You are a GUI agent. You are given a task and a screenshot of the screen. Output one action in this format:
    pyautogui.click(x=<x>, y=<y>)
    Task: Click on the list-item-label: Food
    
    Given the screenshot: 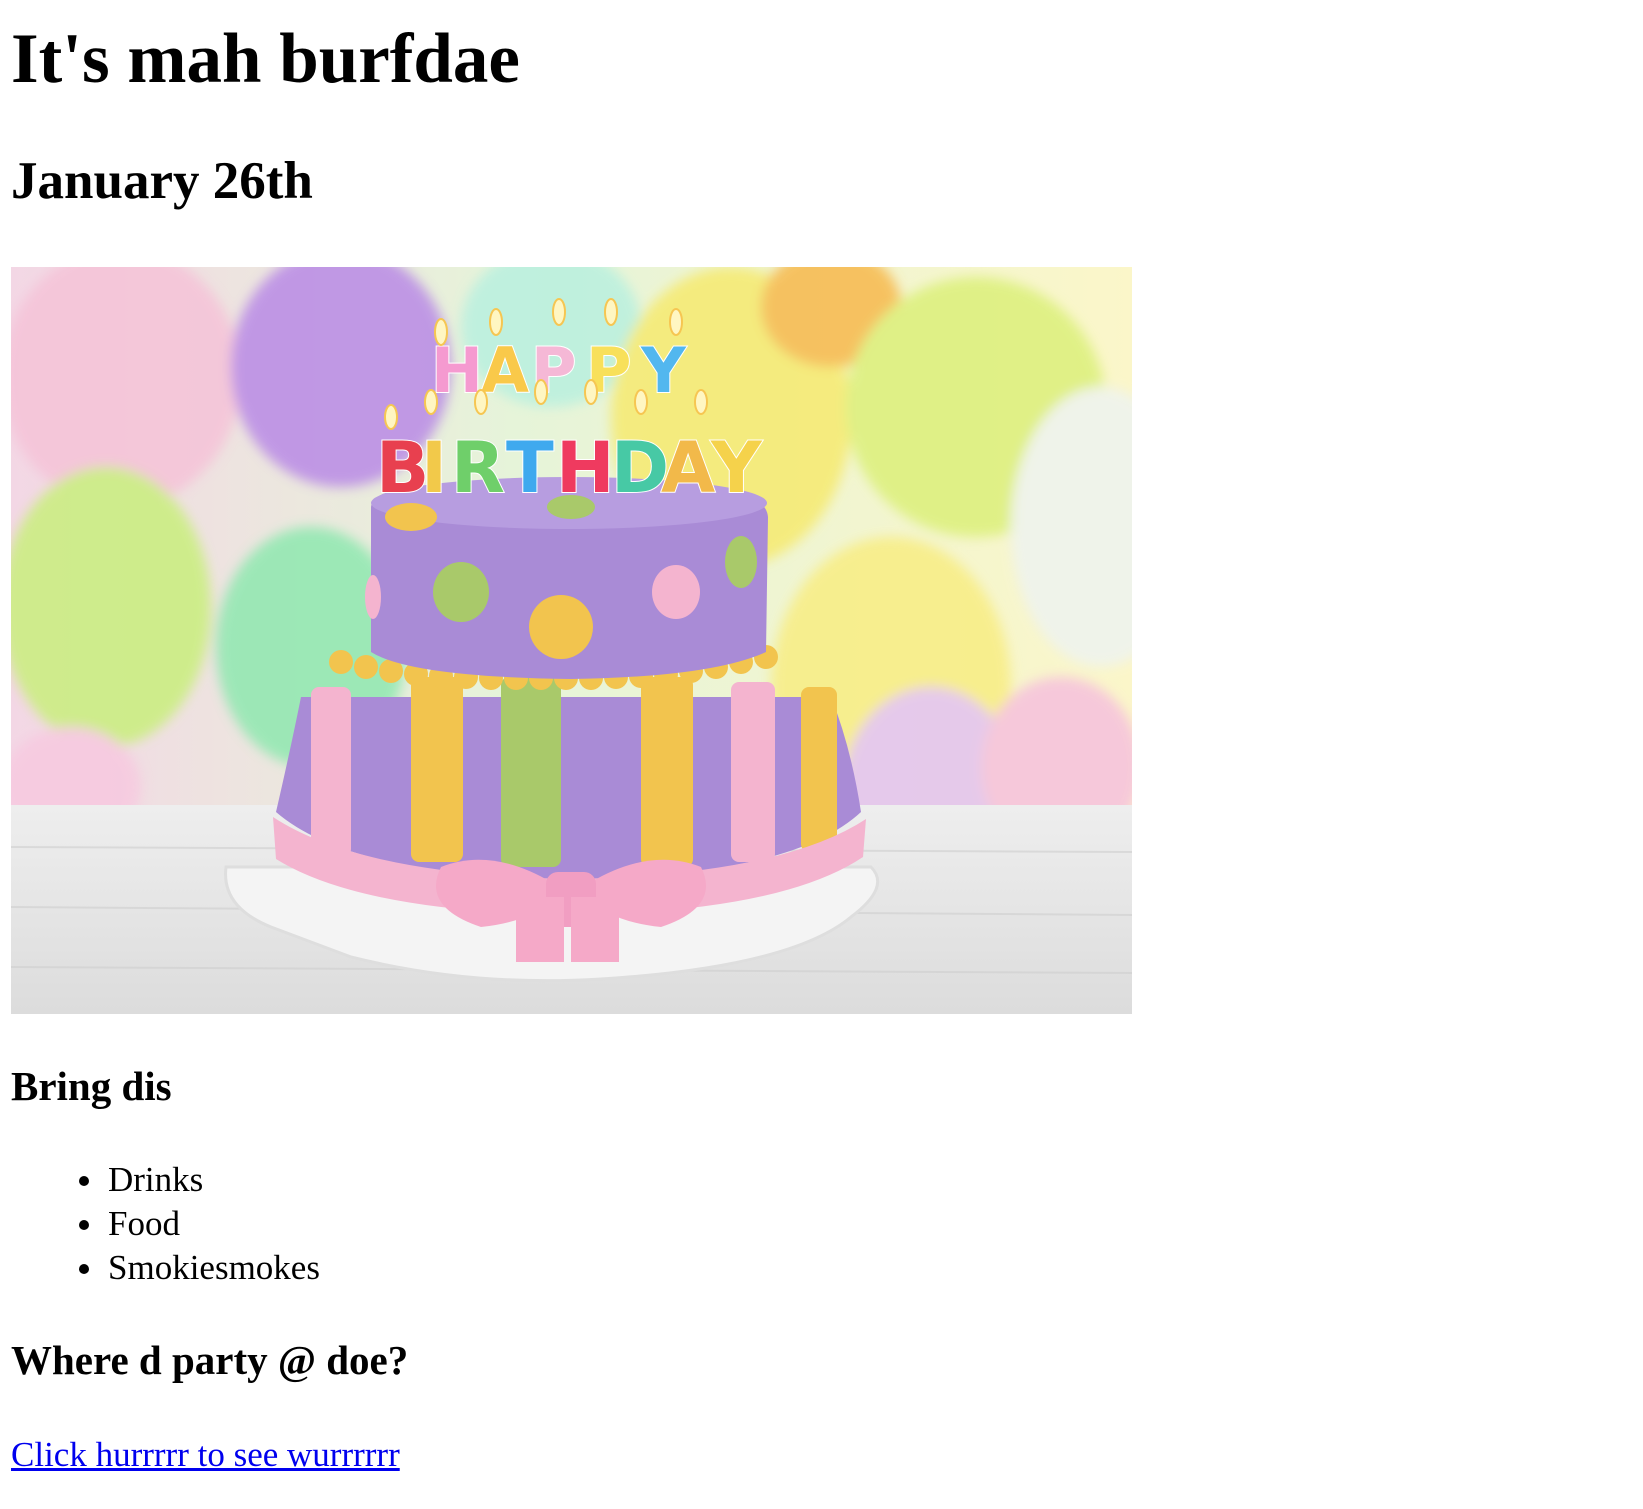 What is the action you would take?
    pyautogui.click(x=144, y=1223)
    